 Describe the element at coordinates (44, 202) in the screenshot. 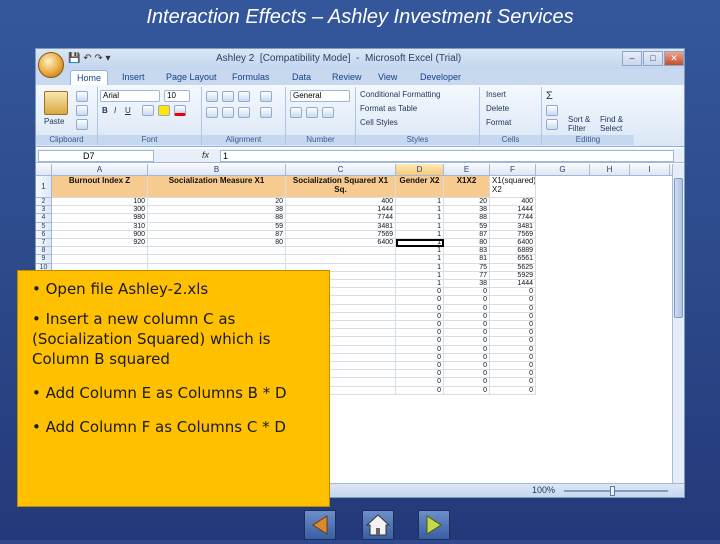

I see `row-header: 2` at that location.